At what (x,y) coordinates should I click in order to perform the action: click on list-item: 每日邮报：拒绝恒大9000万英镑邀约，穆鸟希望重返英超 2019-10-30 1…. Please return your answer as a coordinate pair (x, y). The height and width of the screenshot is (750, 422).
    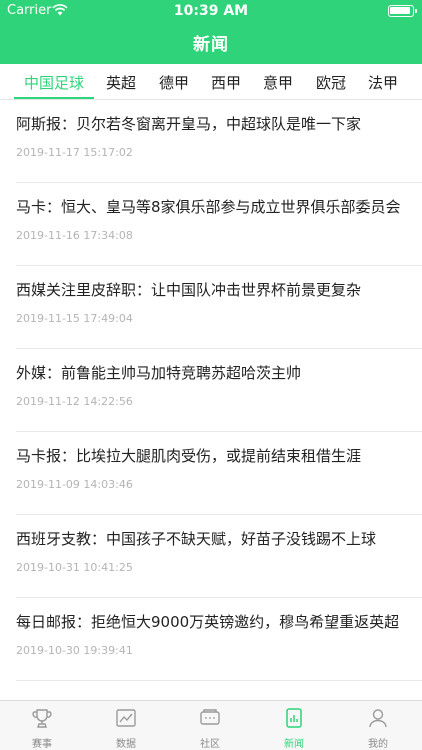
    Looking at the image, I should click on (219, 639).